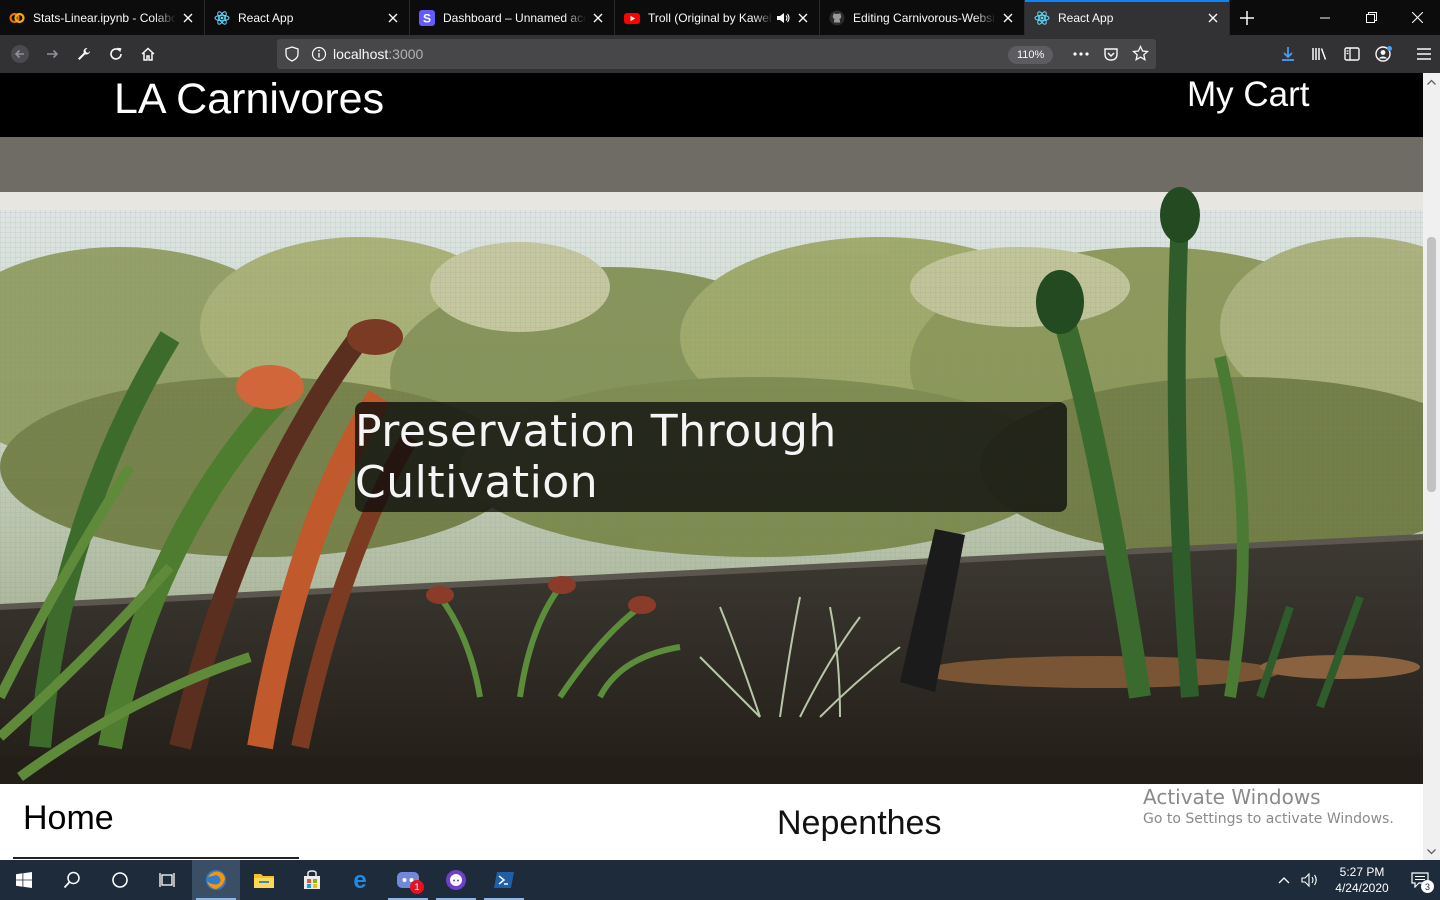  Describe the element at coordinates (1431, 81) in the screenshot. I see `scroll-up-icon` at that location.